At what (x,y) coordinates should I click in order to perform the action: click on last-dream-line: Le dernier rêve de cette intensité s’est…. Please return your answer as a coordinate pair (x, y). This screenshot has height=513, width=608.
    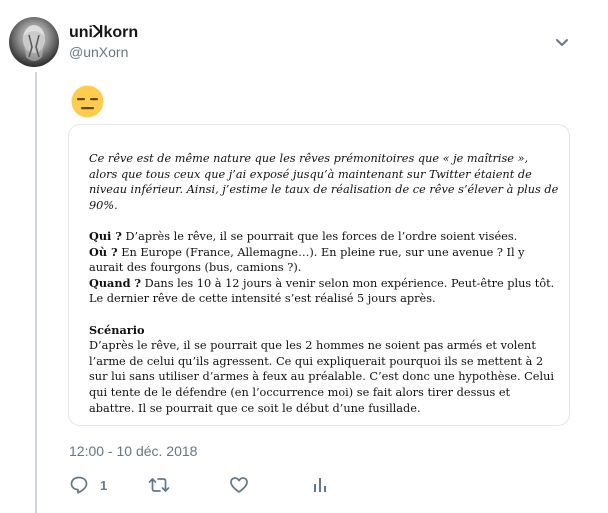
    Looking at the image, I should click on (262, 299).